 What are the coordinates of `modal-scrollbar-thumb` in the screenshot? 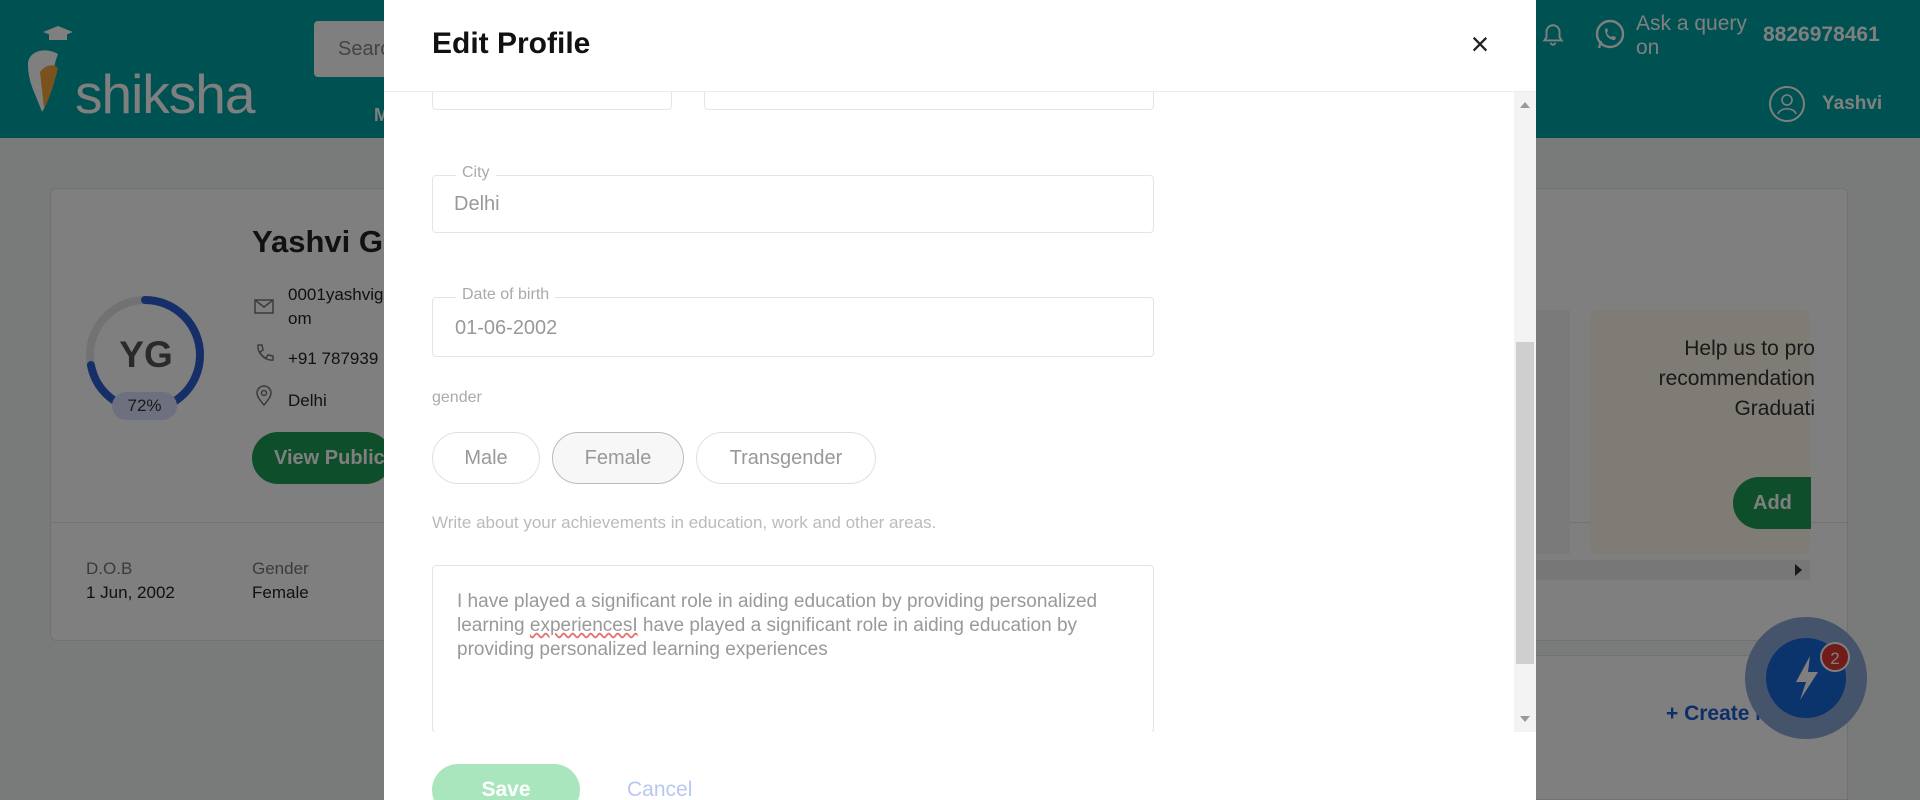 It's located at (1525, 503).